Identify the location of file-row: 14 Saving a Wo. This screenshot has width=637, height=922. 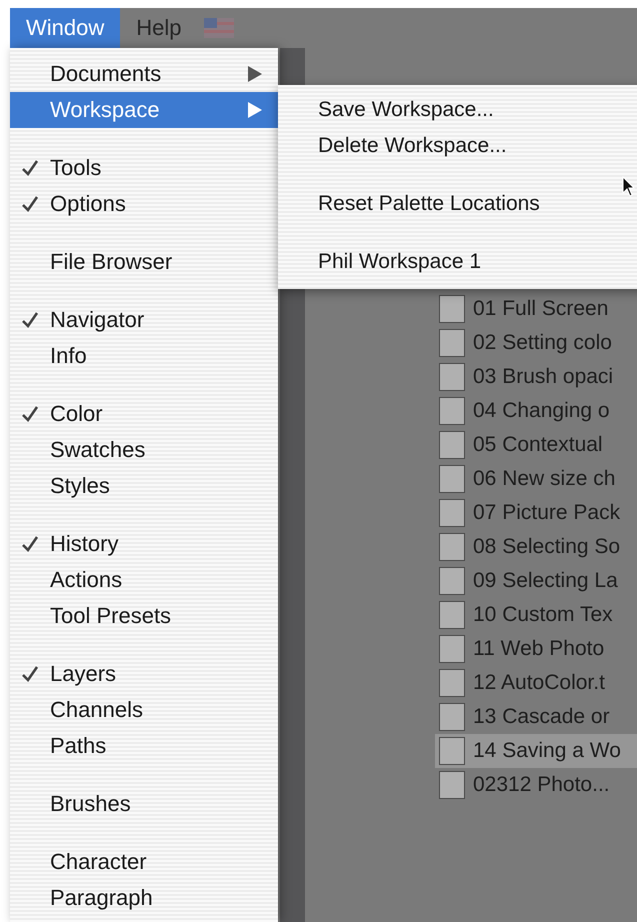
(536, 751).